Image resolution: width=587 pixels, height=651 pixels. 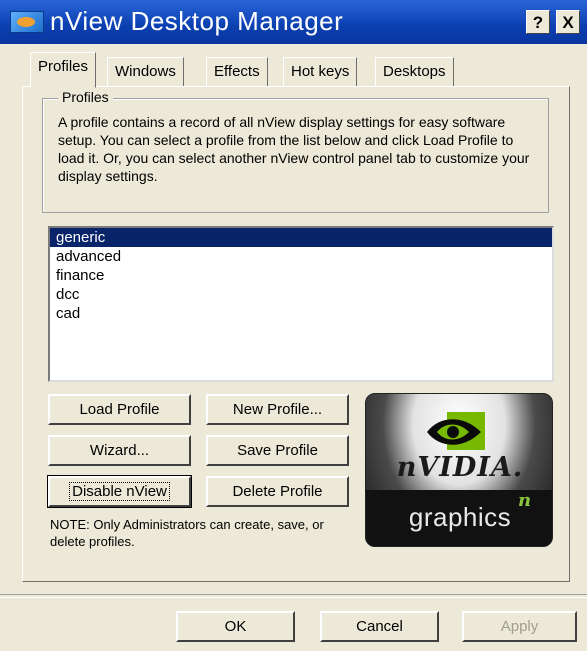 What do you see at coordinates (197, 21) in the screenshot?
I see `window-title: nView Desktop Manager` at bounding box center [197, 21].